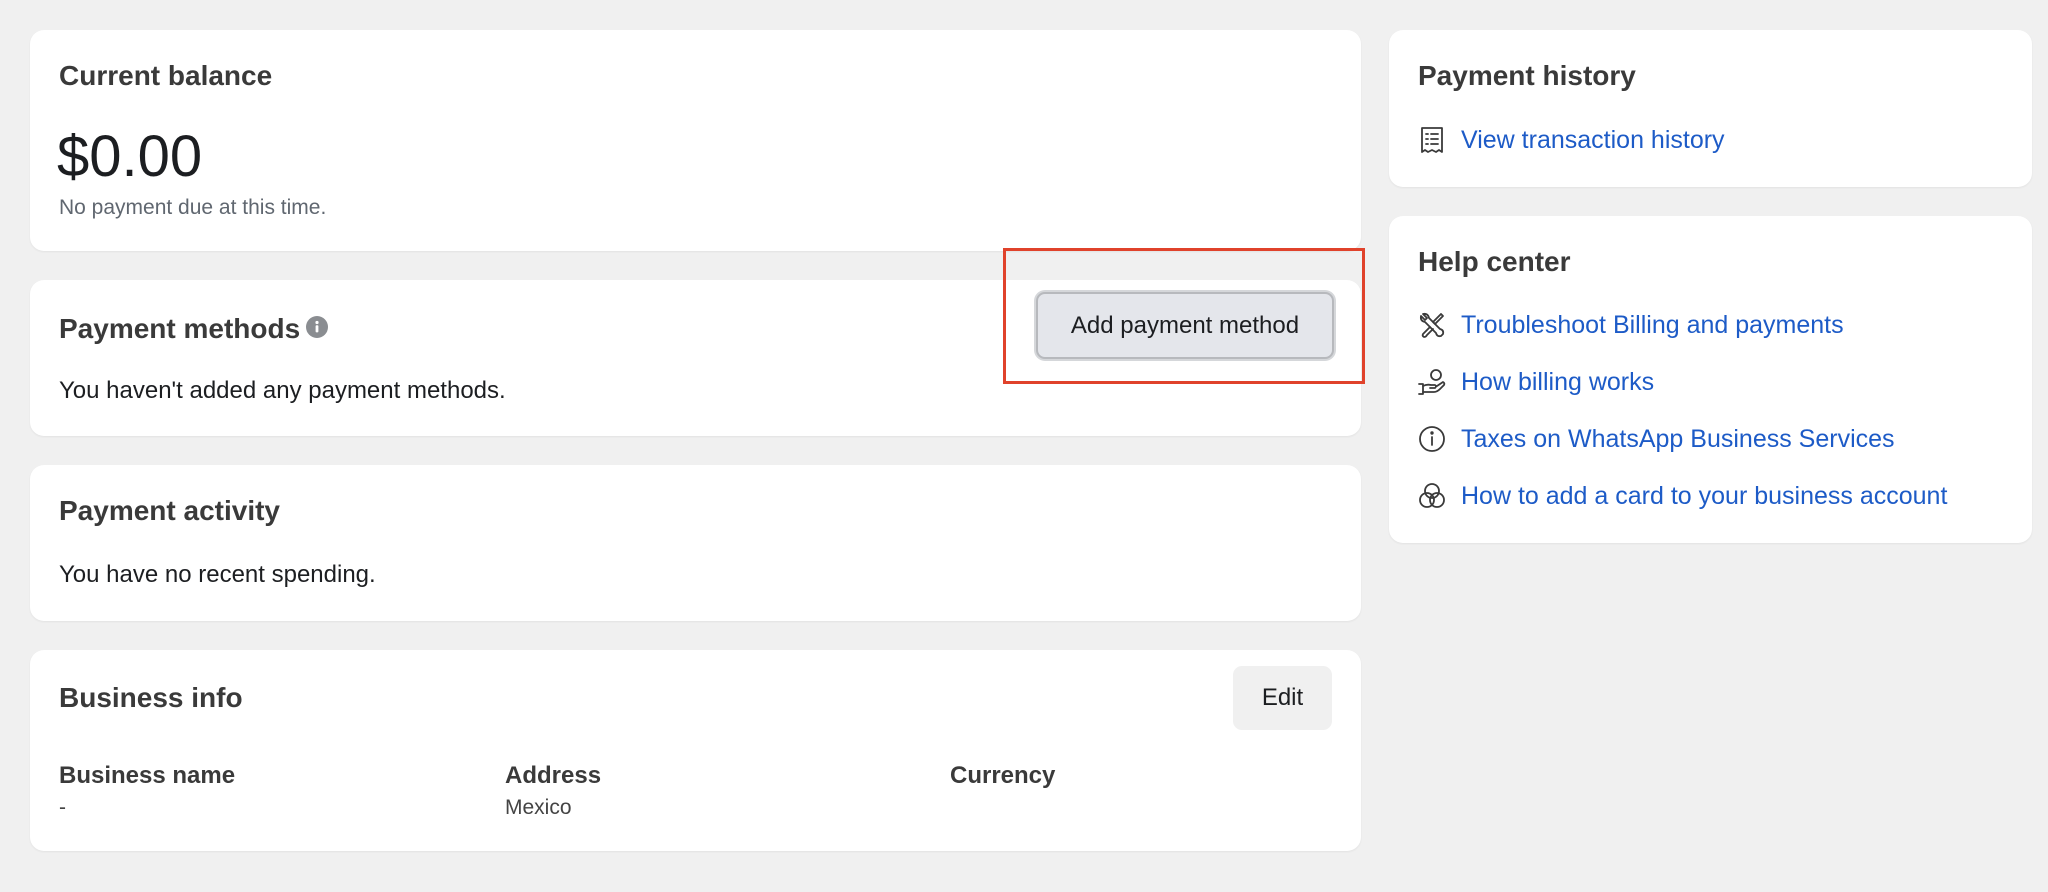  Describe the element at coordinates (151, 697) in the screenshot. I see `business-info-title: Business info` at that location.